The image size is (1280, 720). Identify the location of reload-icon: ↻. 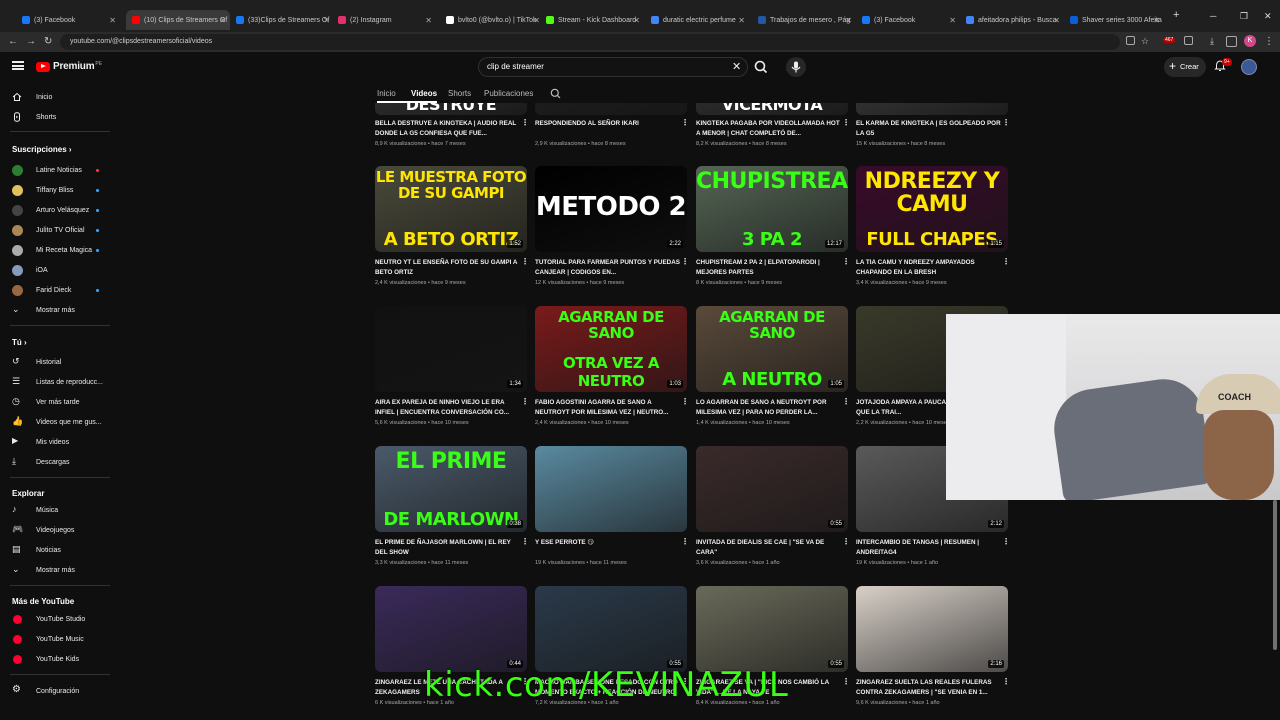
(48, 41).